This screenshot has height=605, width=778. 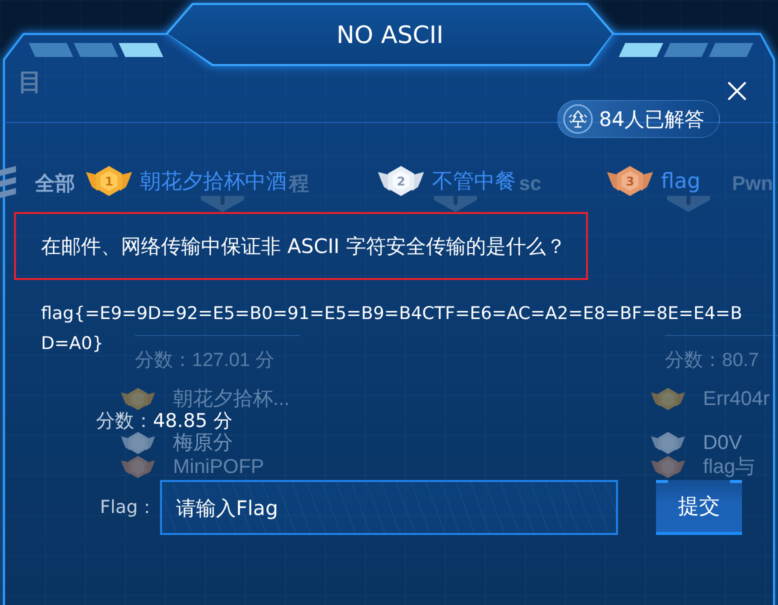 What do you see at coordinates (474, 181) in the screenshot?
I see `solver-name: 不管中餐` at bounding box center [474, 181].